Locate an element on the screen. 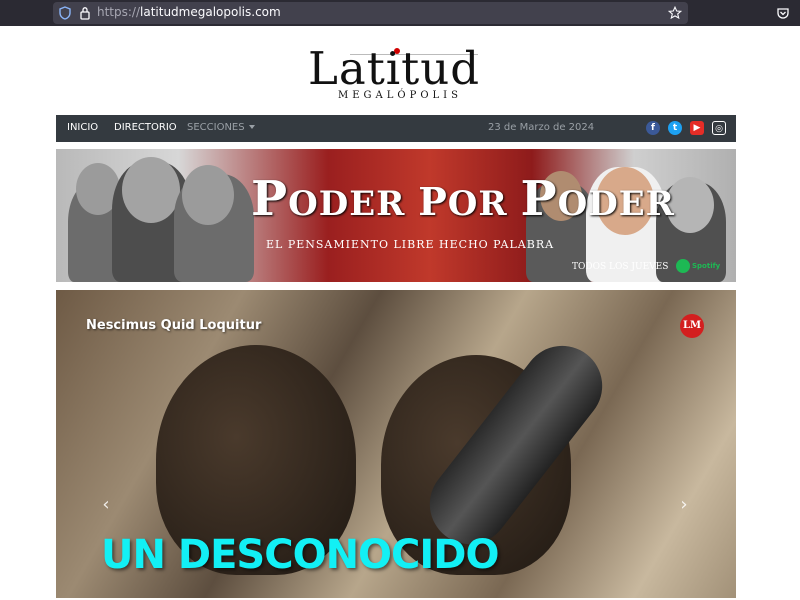 This screenshot has width=800, height=600. nav-secciones-dropdown: SECCIONES is located at coordinates (221, 127).